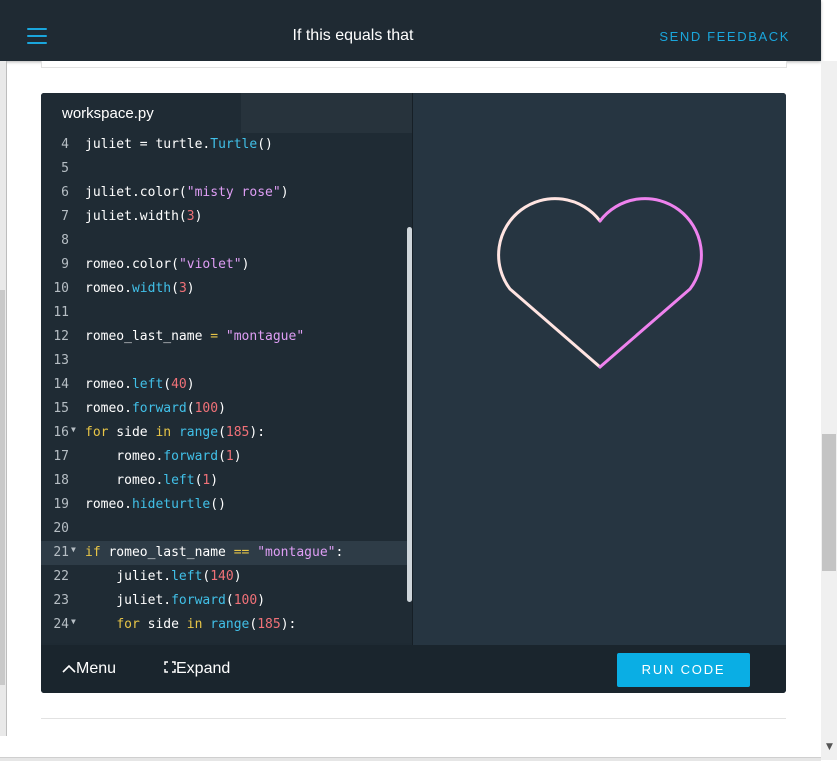  I want to click on line-number: 6, so click(65, 192).